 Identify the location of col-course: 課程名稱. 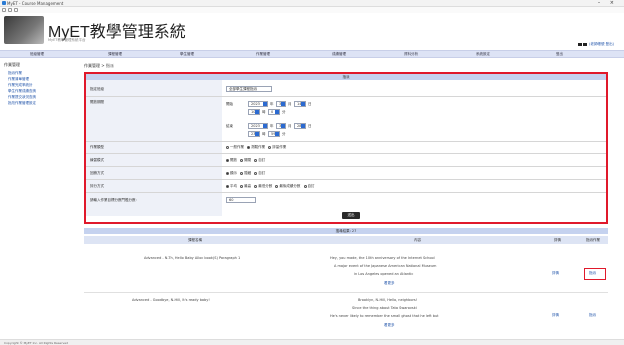
(195, 240).